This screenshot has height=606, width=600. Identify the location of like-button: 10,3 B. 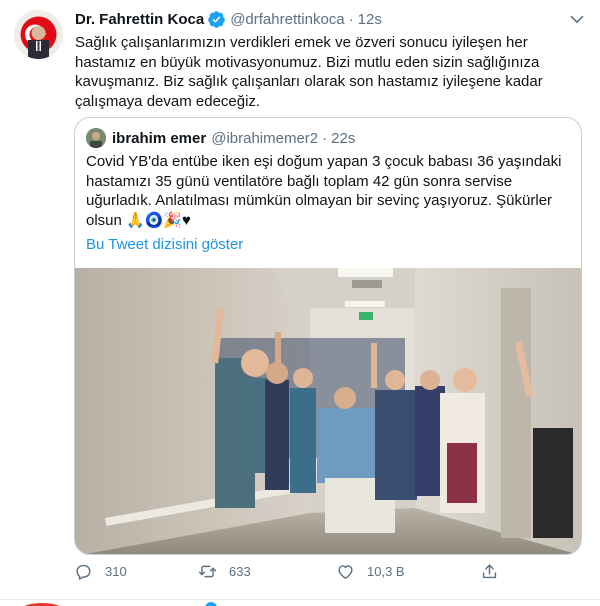
(370, 571).